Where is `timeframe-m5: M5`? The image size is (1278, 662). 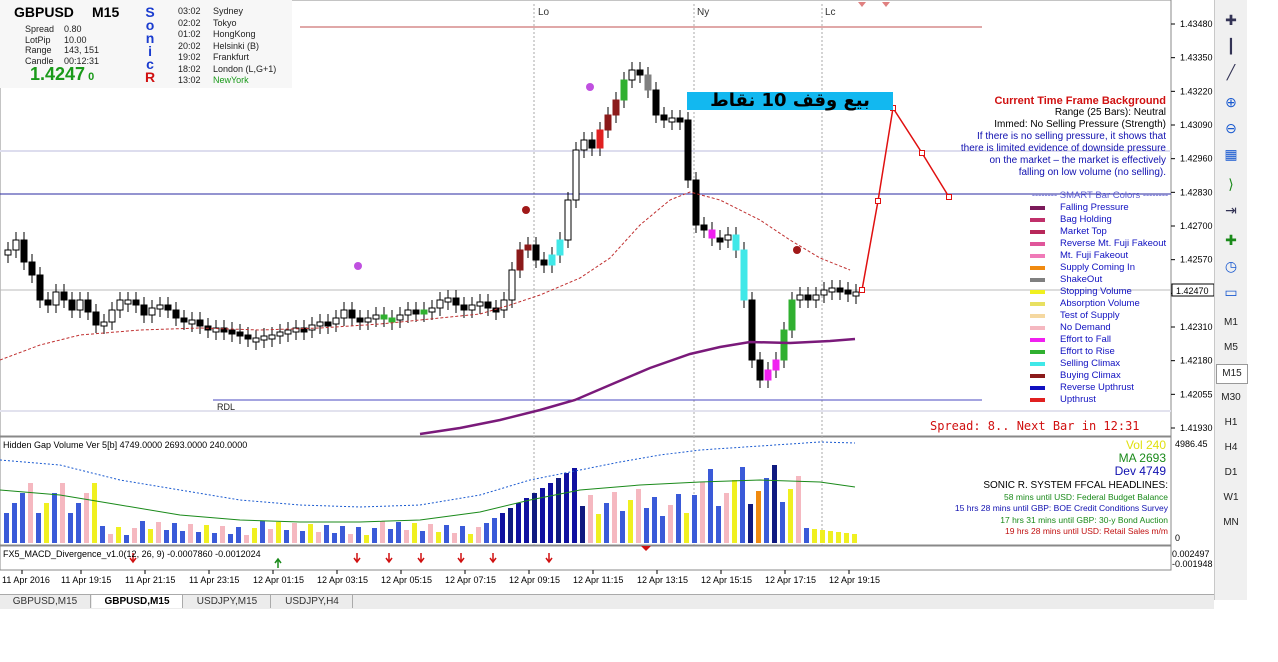
timeframe-m5: M5 is located at coordinates (1231, 348).